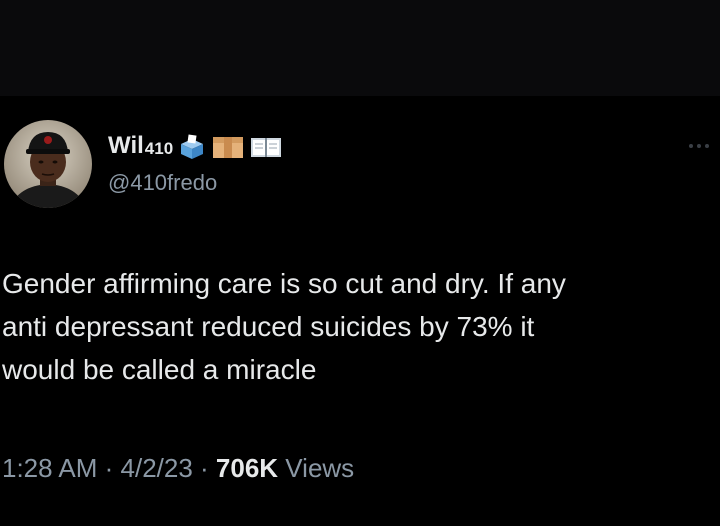  I want to click on display-name: Wil, so click(126, 146).